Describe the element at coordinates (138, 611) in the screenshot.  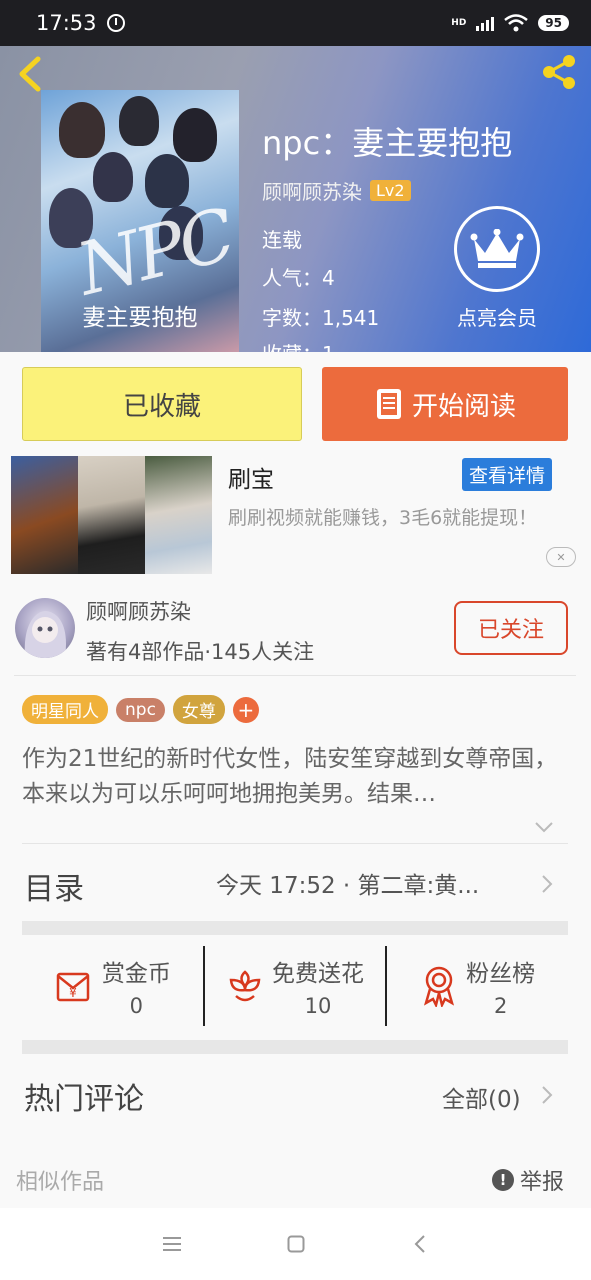
I see `author-name: 顾啊顾苏染` at that location.